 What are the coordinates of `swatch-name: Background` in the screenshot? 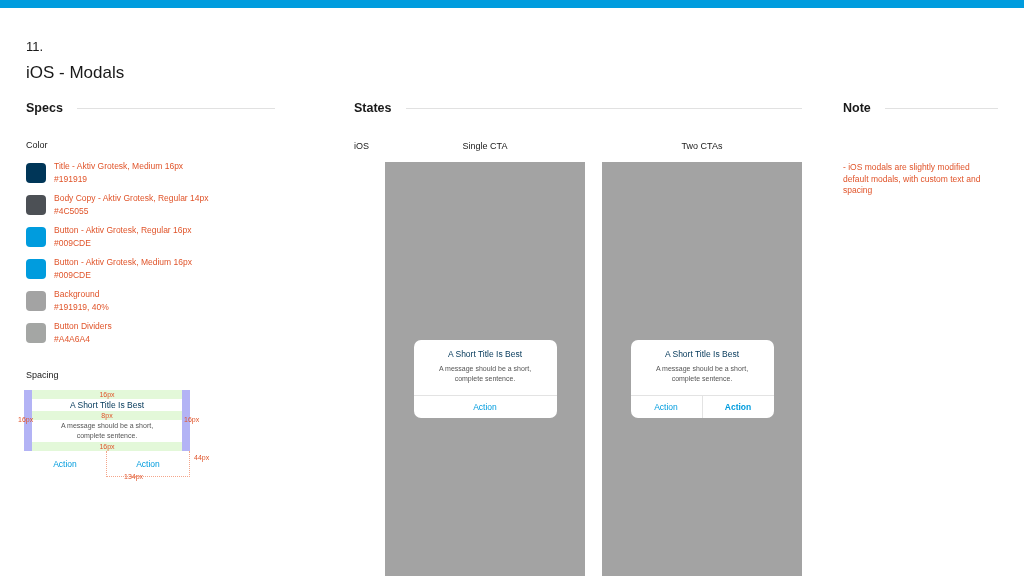 It's located at (77, 294).